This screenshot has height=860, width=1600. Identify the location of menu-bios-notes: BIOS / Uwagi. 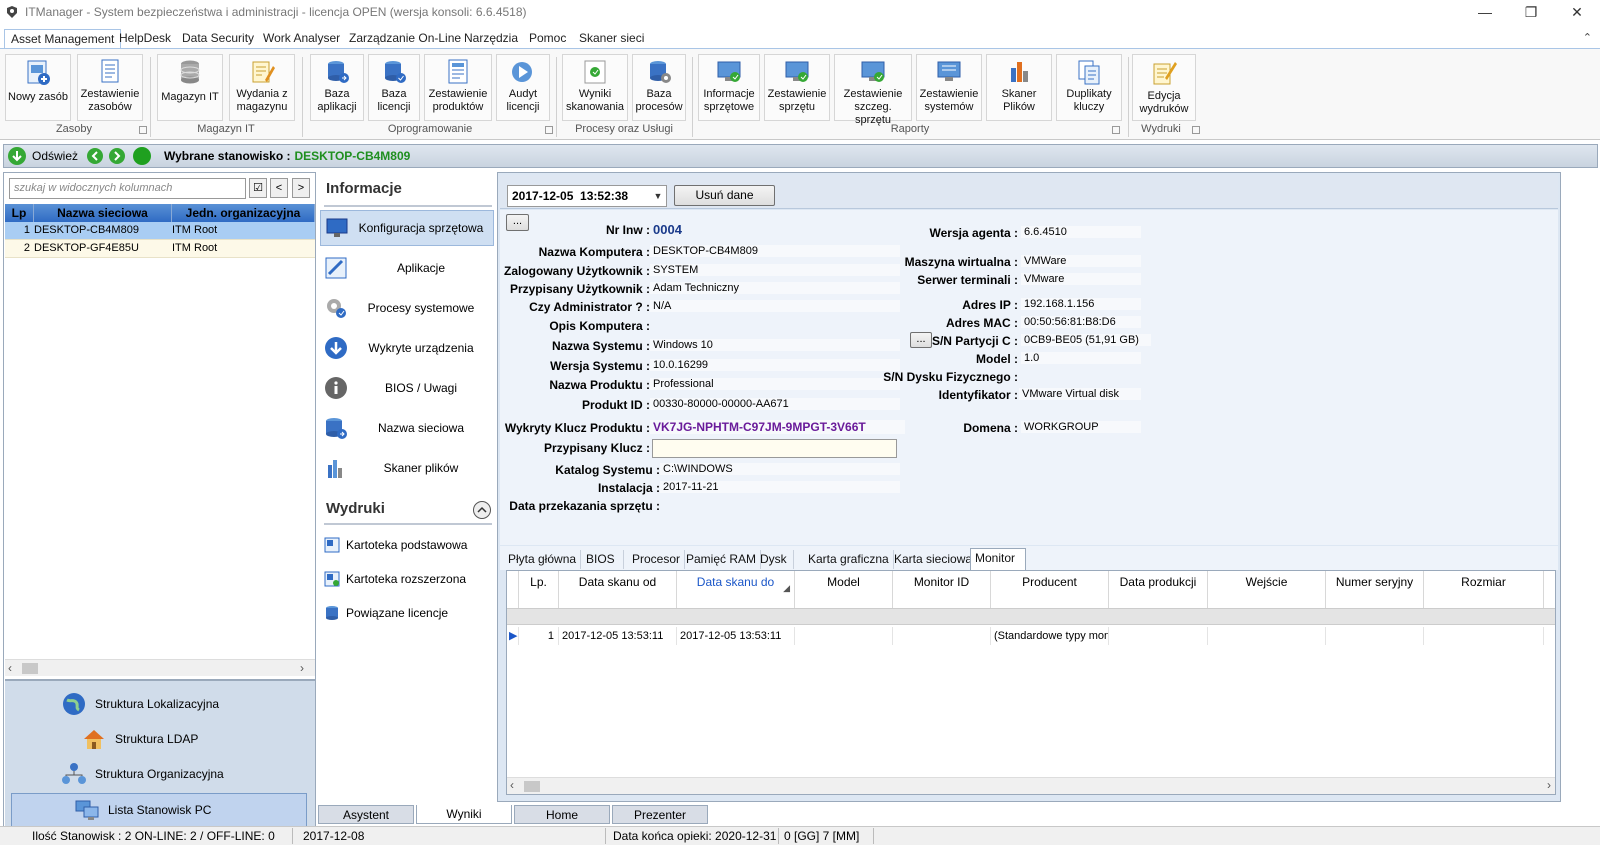
(407, 388).